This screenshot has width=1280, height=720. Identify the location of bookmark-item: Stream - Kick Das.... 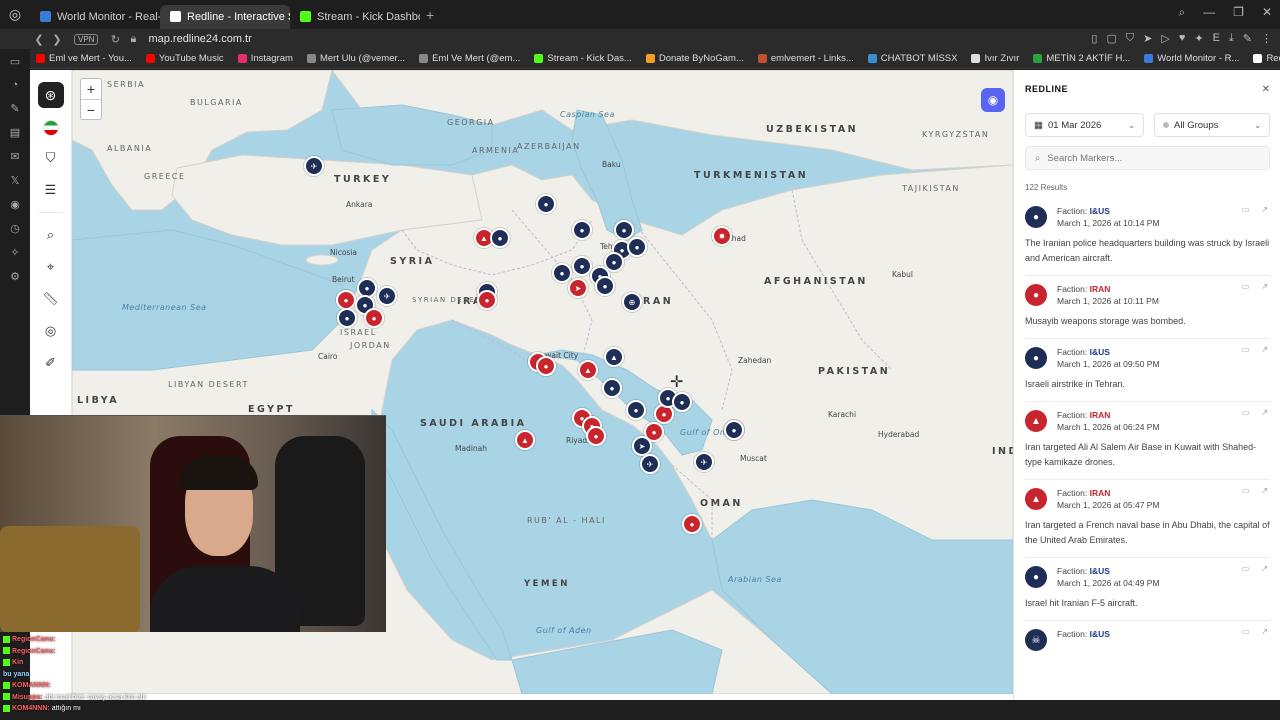
(583, 58).